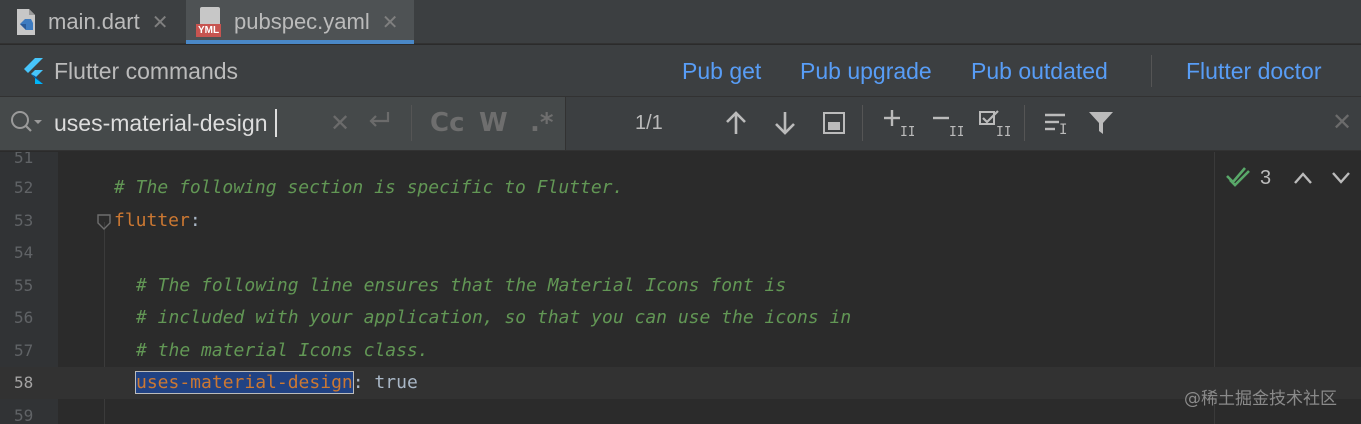  Describe the element at coordinates (390, 382) in the screenshot. I see `yaml-value: true` at that location.